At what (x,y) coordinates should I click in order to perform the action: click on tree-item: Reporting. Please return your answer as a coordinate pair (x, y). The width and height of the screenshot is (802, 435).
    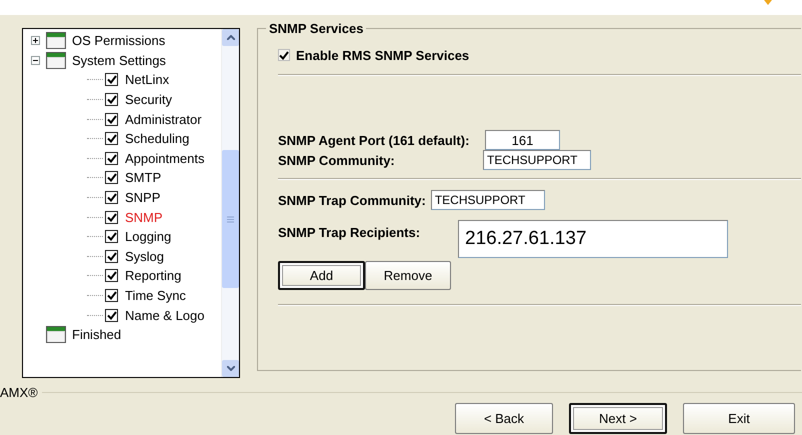
    Looking at the image, I should click on (153, 276).